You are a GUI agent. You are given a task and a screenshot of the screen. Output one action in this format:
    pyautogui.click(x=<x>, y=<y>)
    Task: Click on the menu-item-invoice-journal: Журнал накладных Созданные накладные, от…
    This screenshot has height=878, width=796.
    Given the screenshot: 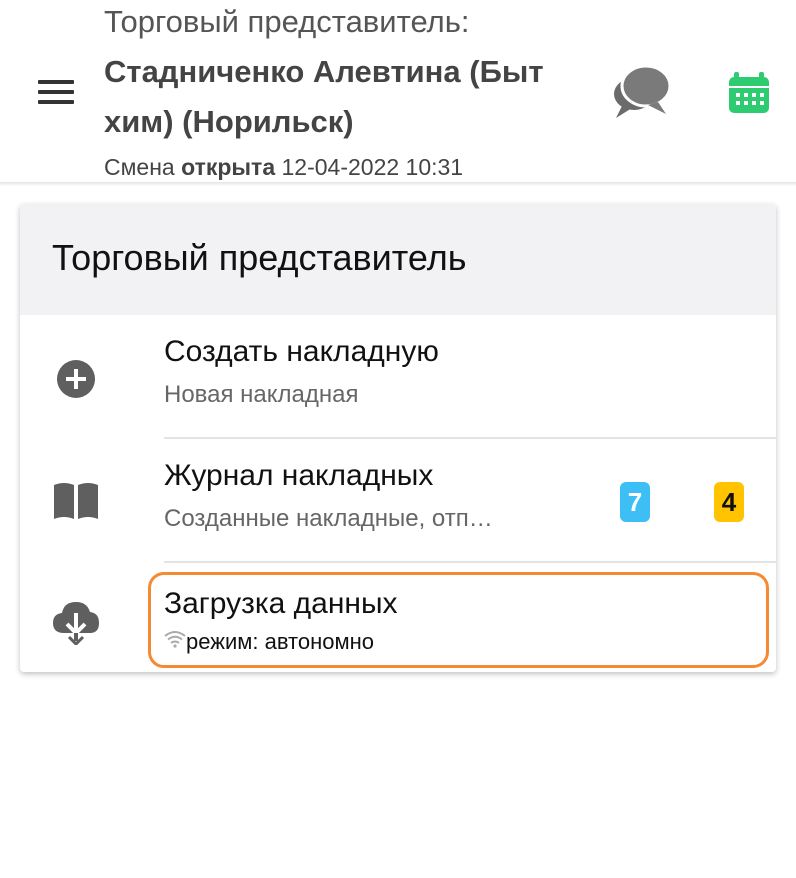 What is the action you would take?
    pyautogui.click(x=398, y=501)
    